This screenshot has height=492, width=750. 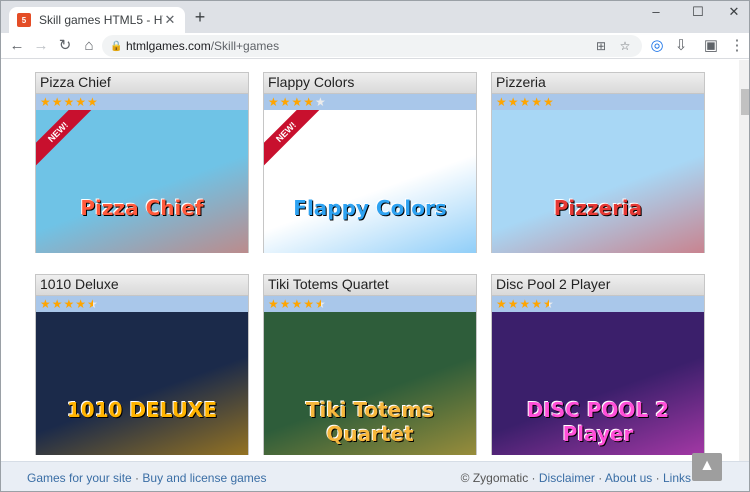 What do you see at coordinates (170, 20) in the screenshot?
I see `close-tab-icon: ✕` at bounding box center [170, 20].